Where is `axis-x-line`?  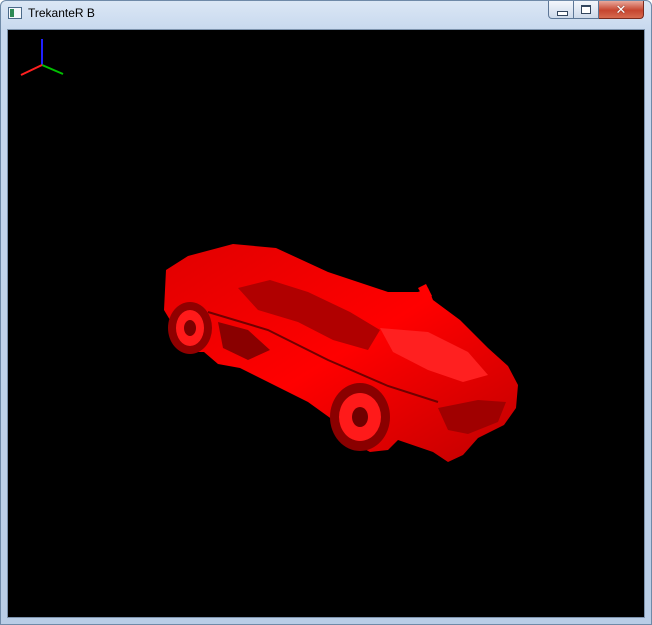
axis-x-line is located at coordinates (52, 69).